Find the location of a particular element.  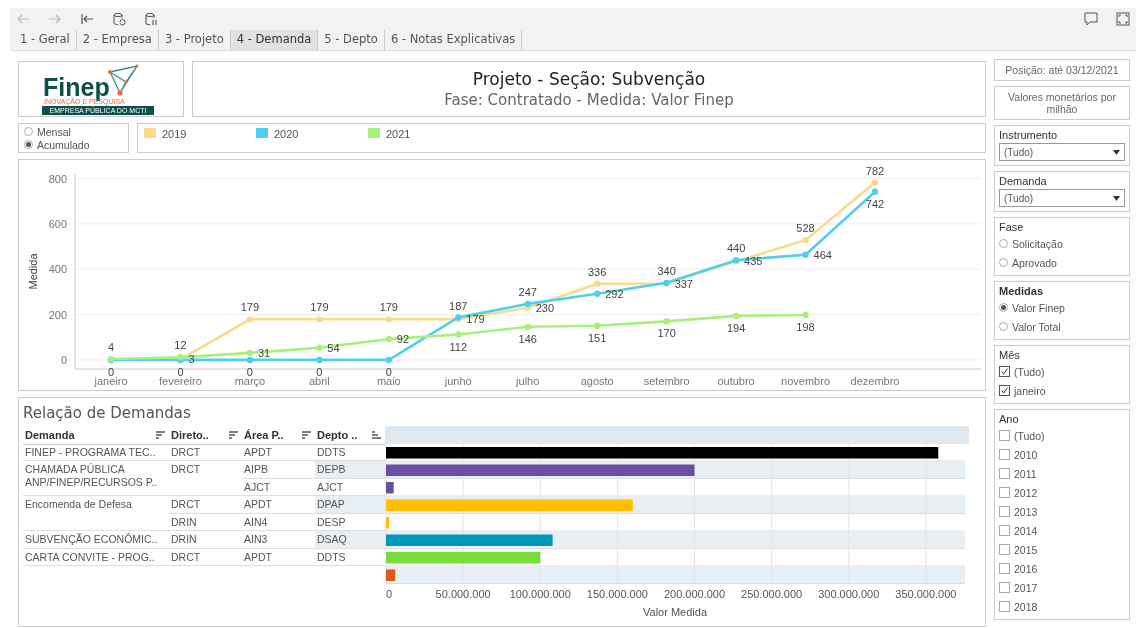

table-cell: DPAP is located at coordinates (350, 505).